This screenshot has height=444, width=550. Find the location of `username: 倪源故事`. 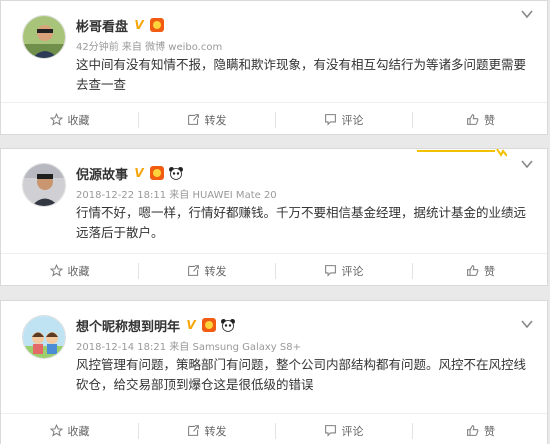

username: 倪源故事 is located at coordinates (102, 173).